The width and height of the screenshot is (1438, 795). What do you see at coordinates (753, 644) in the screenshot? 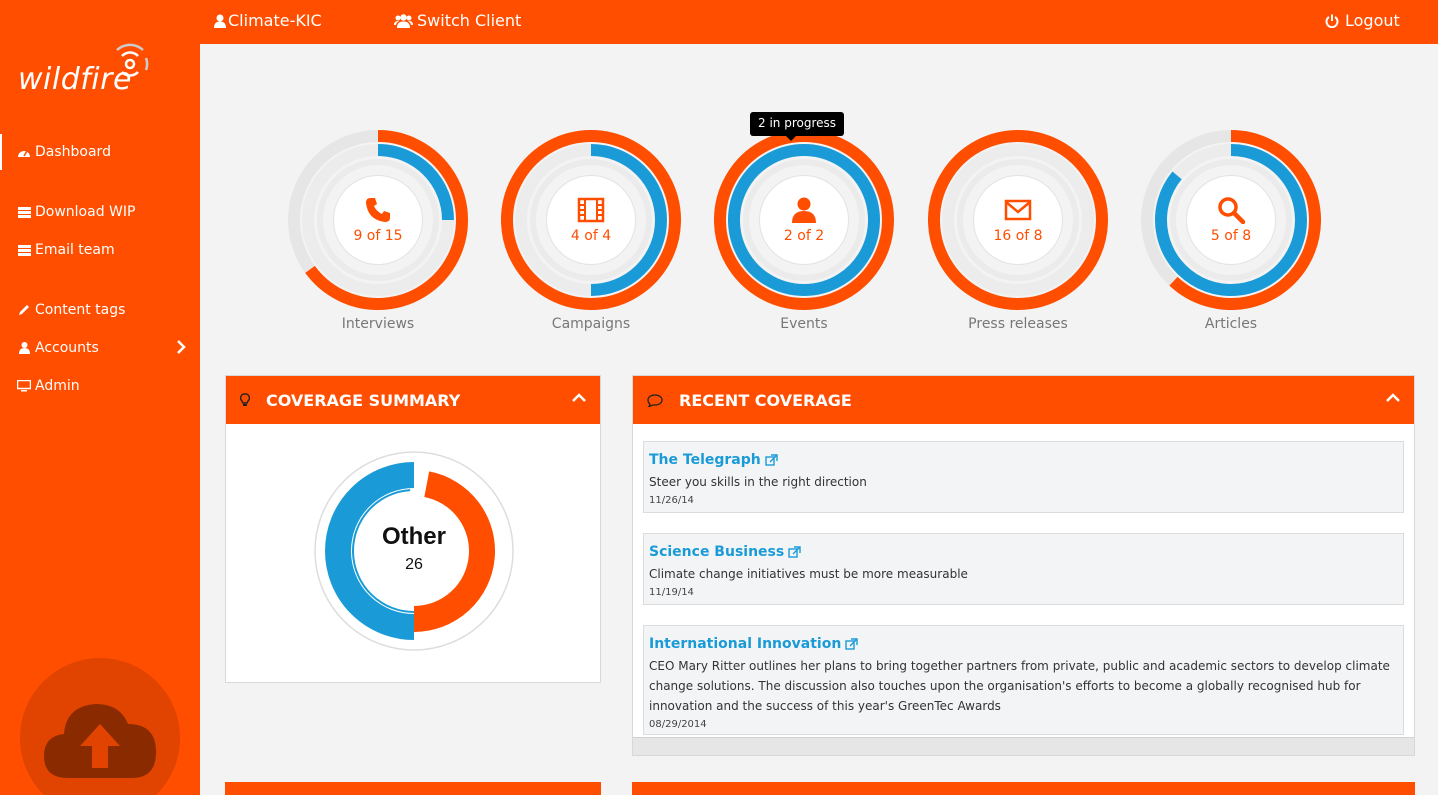
I see `news-title-link: International Innovation` at bounding box center [753, 644].